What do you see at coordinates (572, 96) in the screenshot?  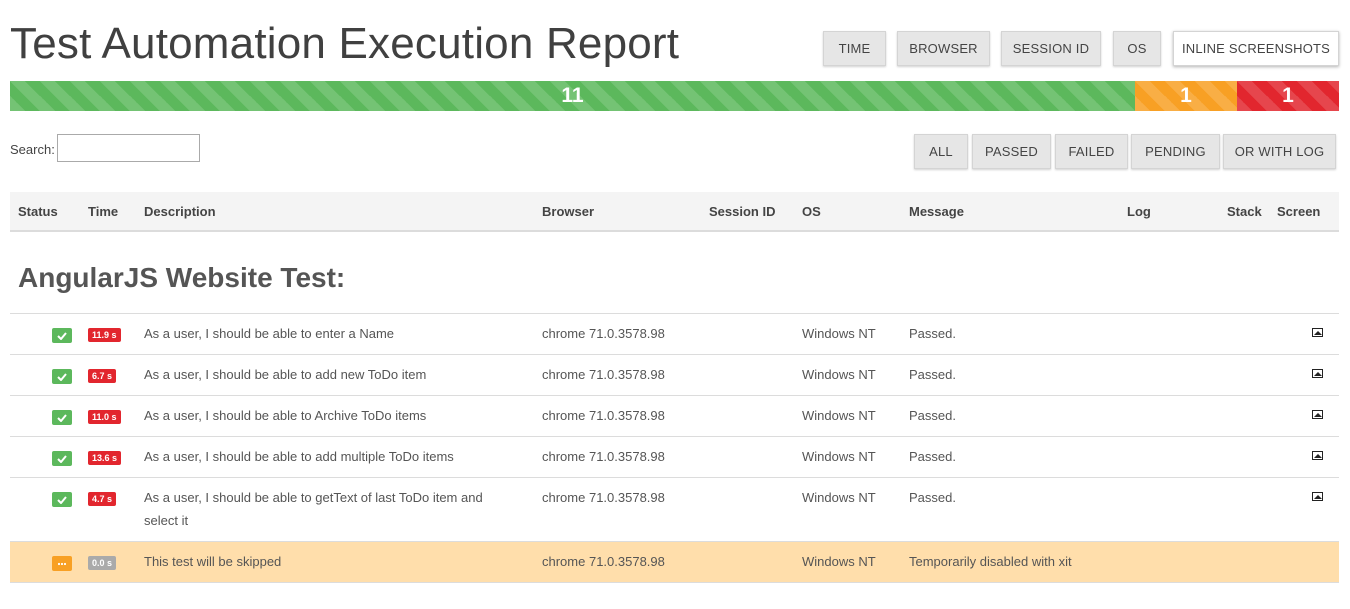 I see `passed-count-segment: 11` at bounding box center [572, 96].